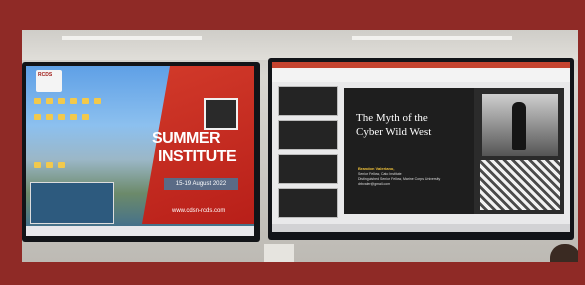  I want to click on monitor-stand, so click(279, 253).